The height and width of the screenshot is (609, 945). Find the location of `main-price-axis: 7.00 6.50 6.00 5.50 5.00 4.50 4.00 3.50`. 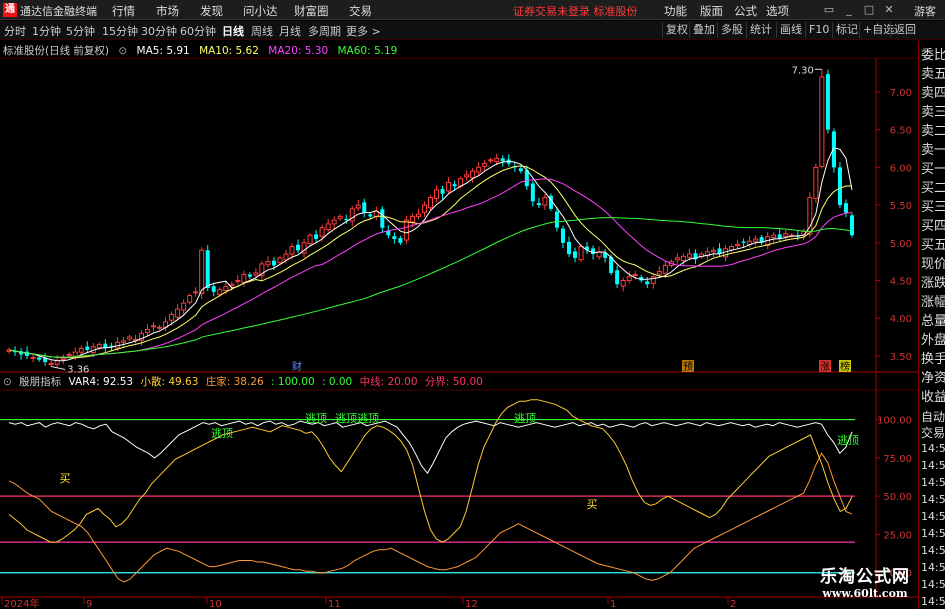

main-price-axis: 7.00 6.50 6.00 5.50 5.00 4.50 4.00 3.50 is located at coordinates (894, 225).